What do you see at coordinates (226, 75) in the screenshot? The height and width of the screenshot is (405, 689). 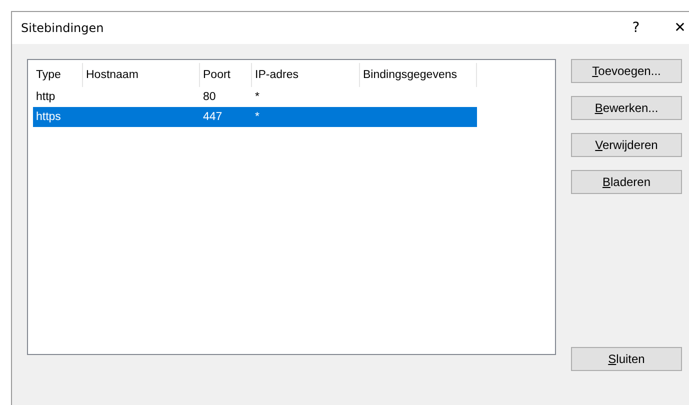 I see `column-header: Poort` at bounding box center [226, 75].